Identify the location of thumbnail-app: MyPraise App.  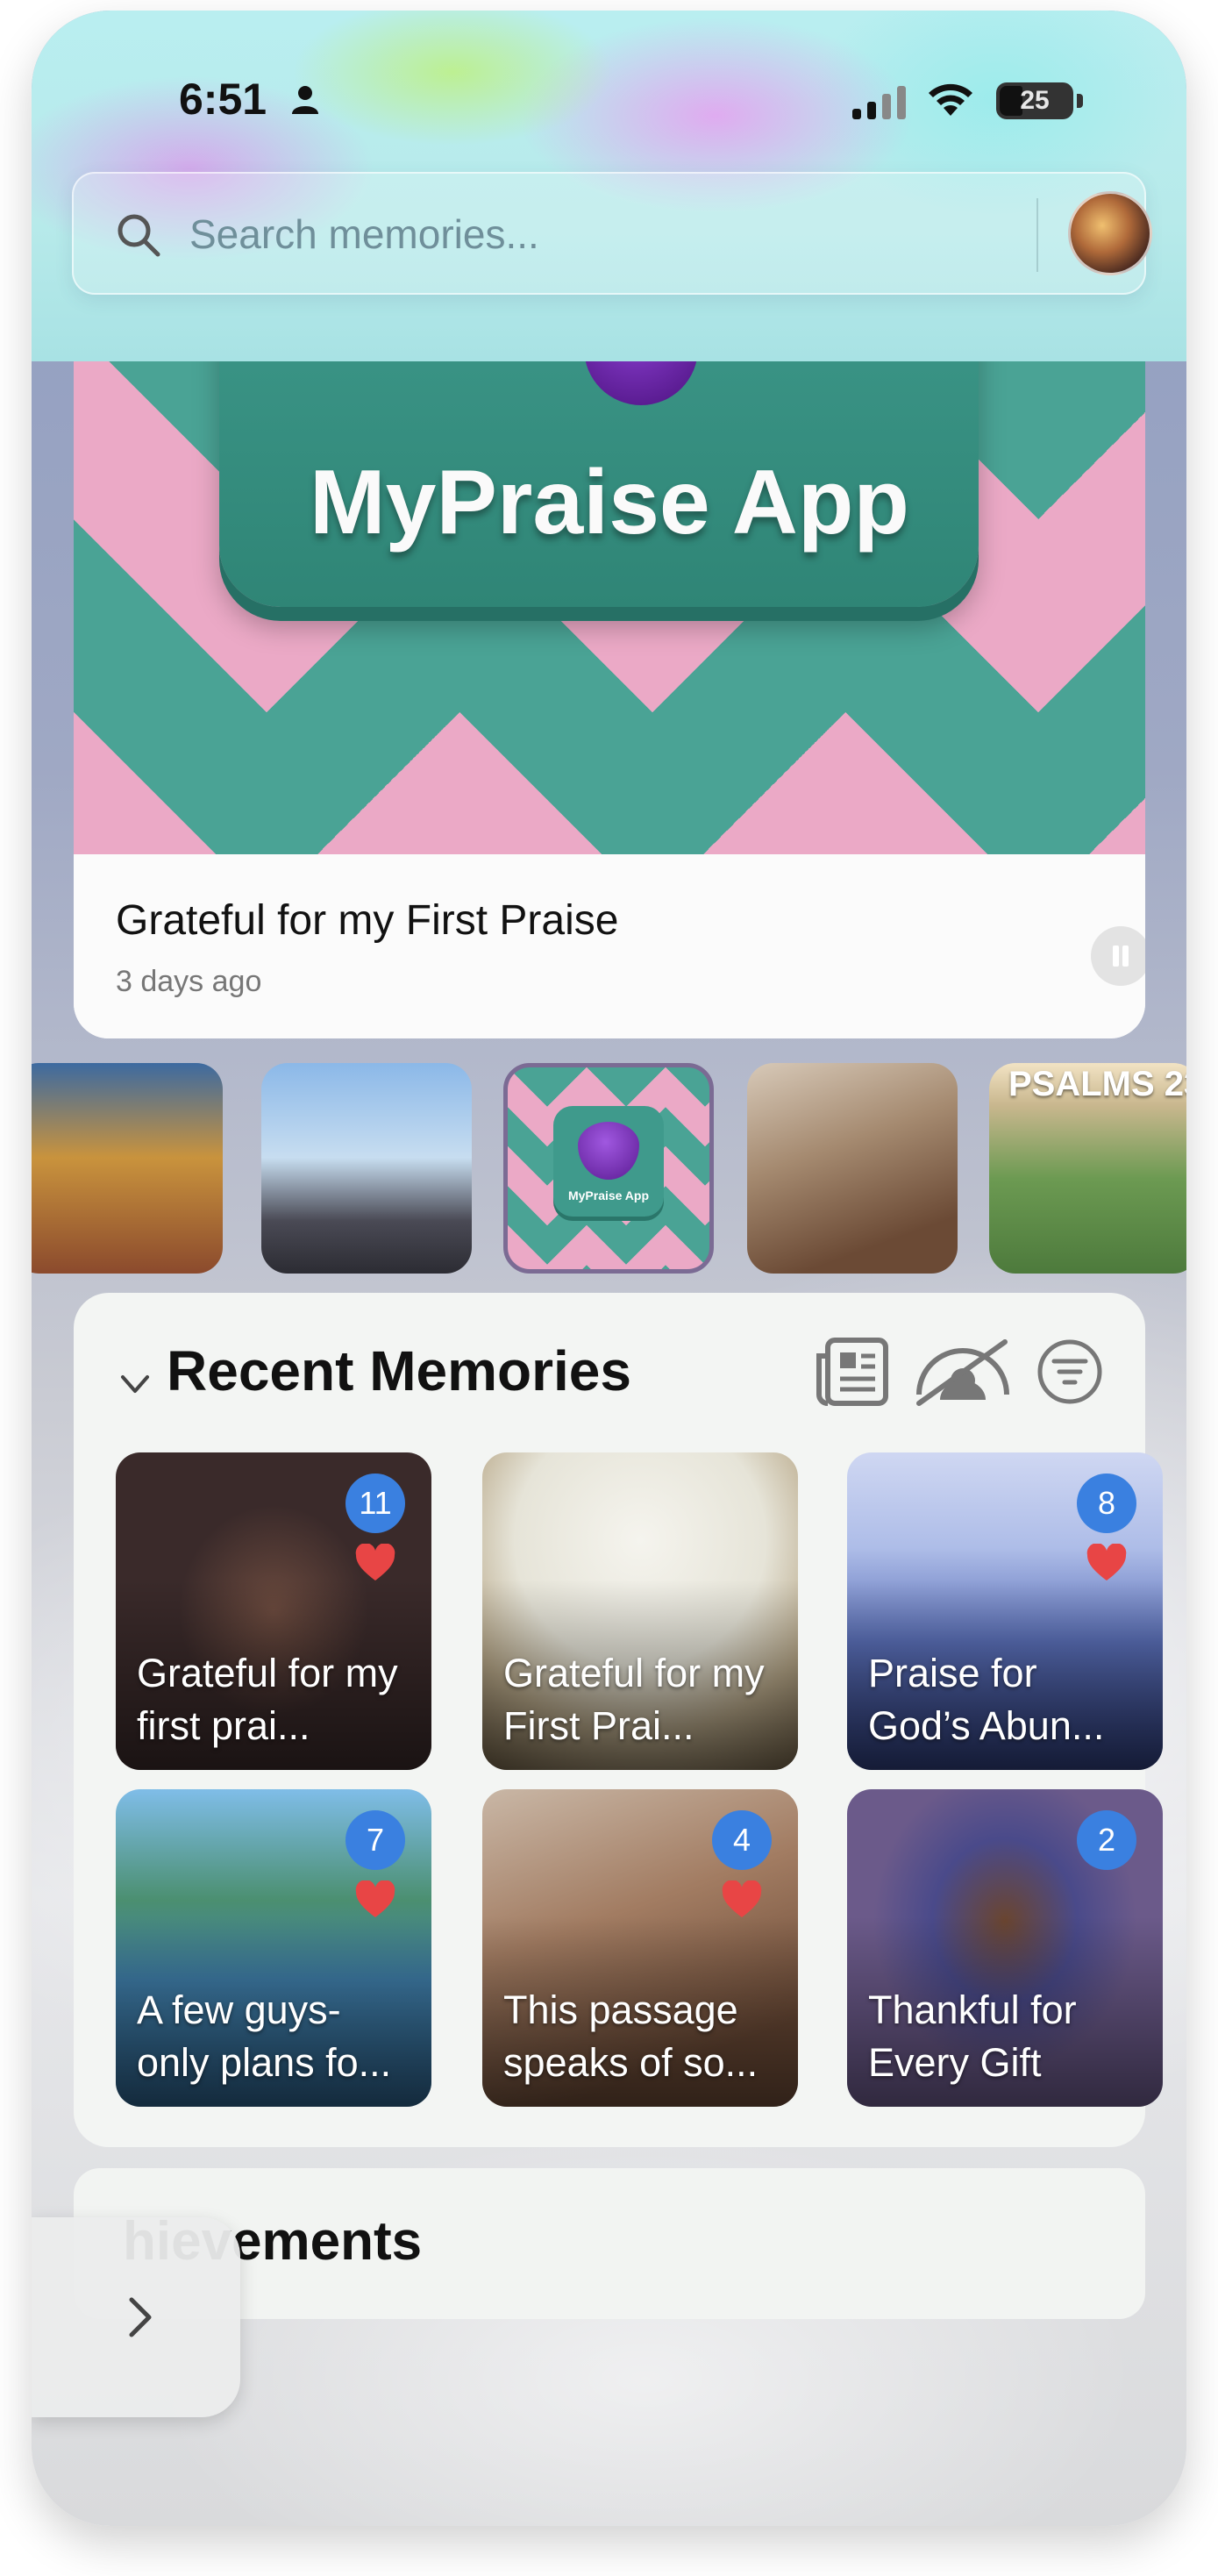
(609, 1169).